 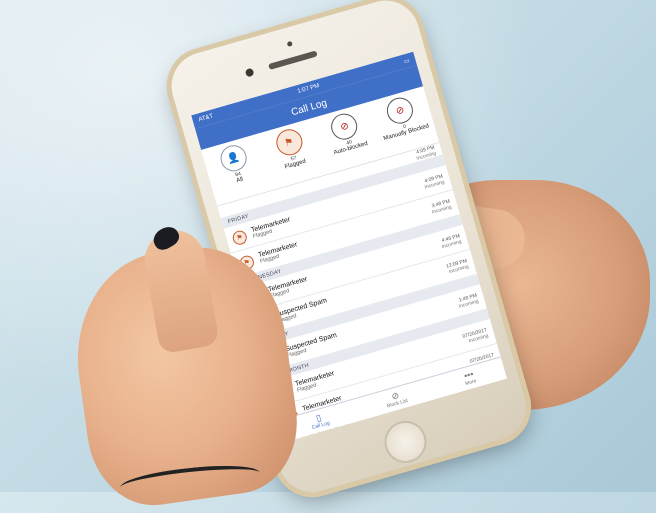 I want to click on filter-manually-blocked: ⊘ 0 Manually Blocked, so click(x=401, y=117).